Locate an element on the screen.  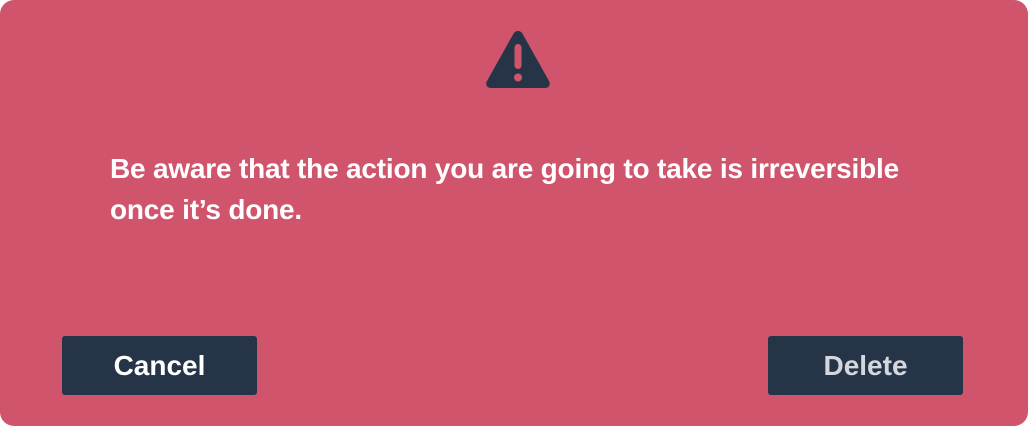
warning-triangle-icon is located at coordinates (518, 59).